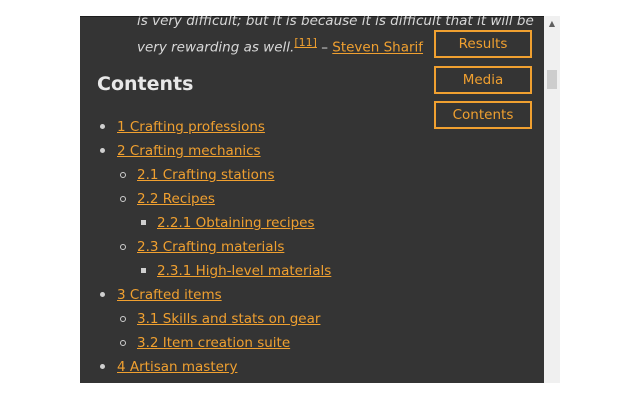  What do you see at coordinates (483, 44) in the screenshot?
I see `results-button: Results` at bounding box center [483, 44].